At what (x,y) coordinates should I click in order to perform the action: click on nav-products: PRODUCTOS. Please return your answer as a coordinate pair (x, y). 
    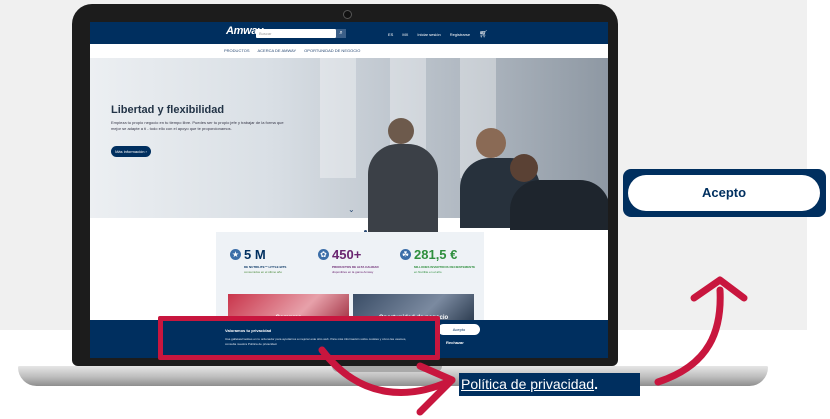
    Looking at the image, I should click on (236, 50).